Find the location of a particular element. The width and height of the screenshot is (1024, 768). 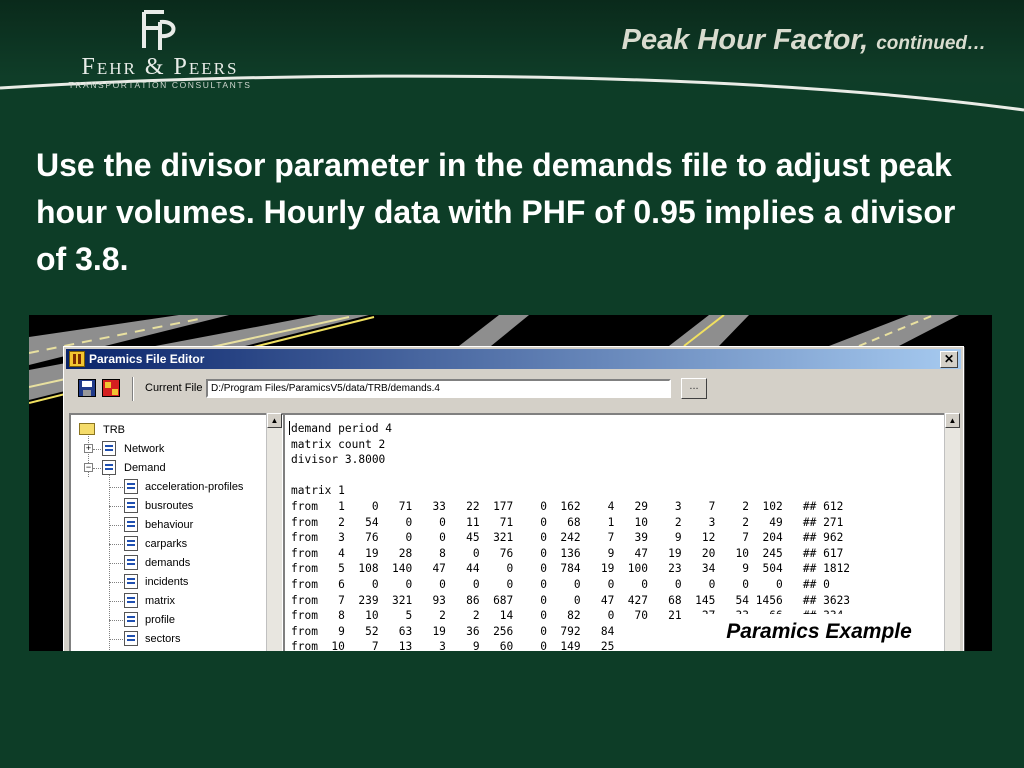

current-file-input is located at coordinates (438, 388).